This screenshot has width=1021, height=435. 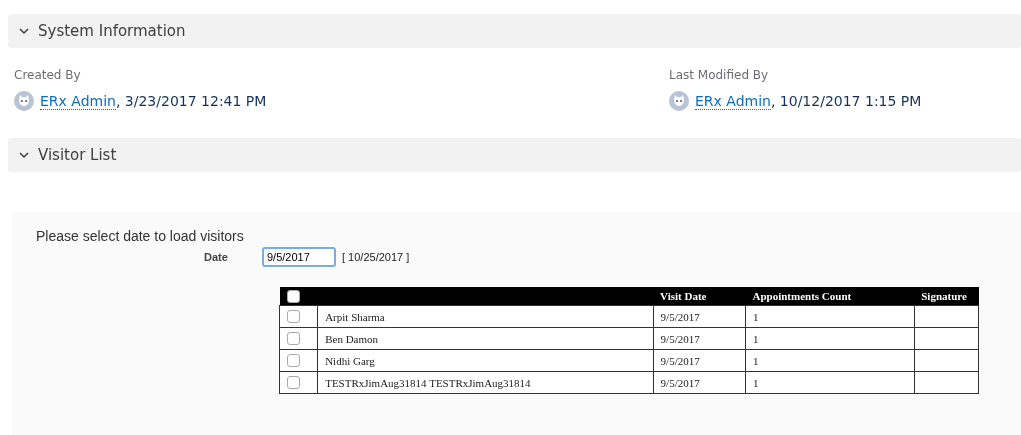 What do you see at coordinates (485, 382) in the screenshot?
I see `table-cell: TESTRxJimAug31814 TESTRxJimAug31814` at bounding box center [485, 382].